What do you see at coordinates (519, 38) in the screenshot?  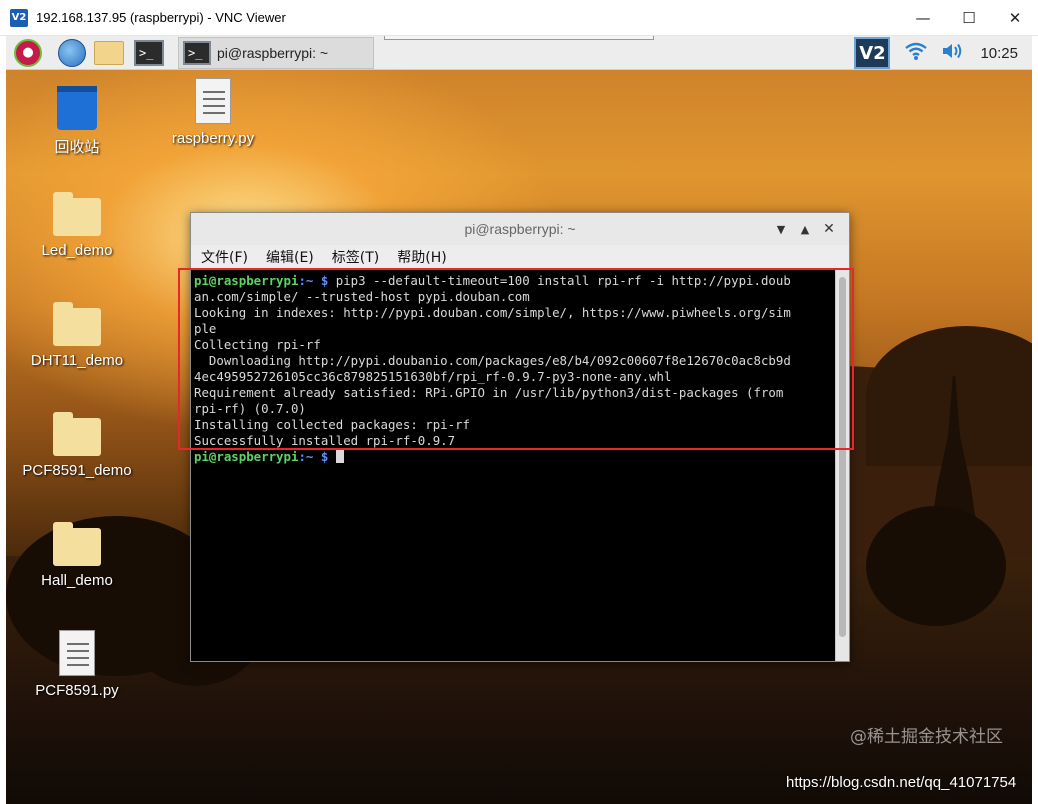 I see `panel-edge` at bounding box center [519, 38].